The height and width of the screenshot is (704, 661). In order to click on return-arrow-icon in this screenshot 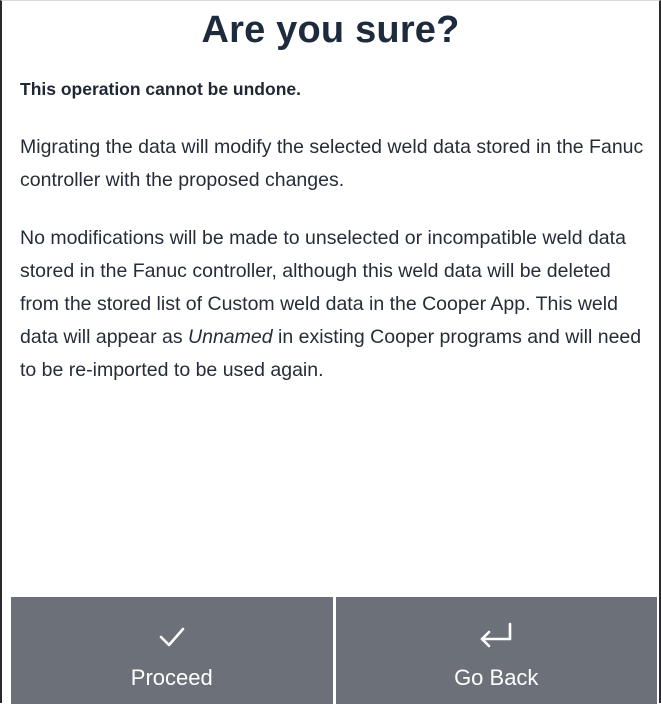, I will do `click(496, 635)`.